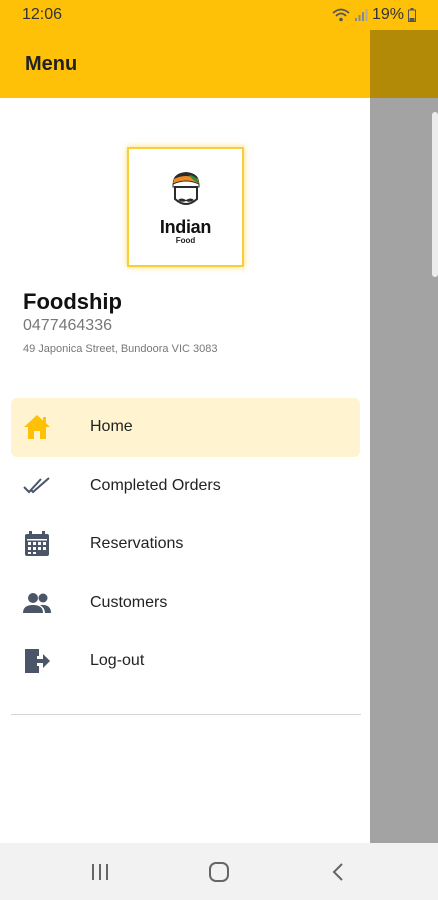 This screenshot has height=900, width=438. I want to click on battery-percent: 19%, so click(387, 14).